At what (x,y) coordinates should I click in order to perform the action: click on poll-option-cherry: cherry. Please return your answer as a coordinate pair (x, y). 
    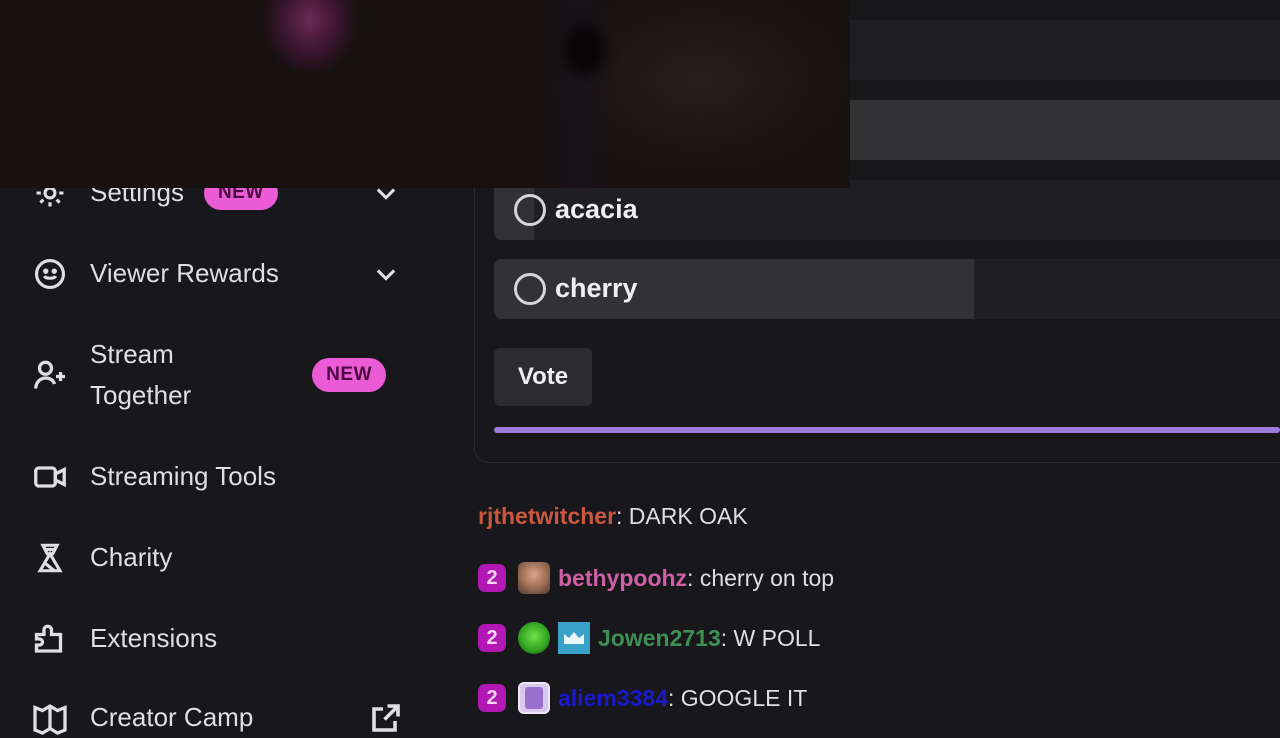
    Looking at the image, I should click on (887, 289).